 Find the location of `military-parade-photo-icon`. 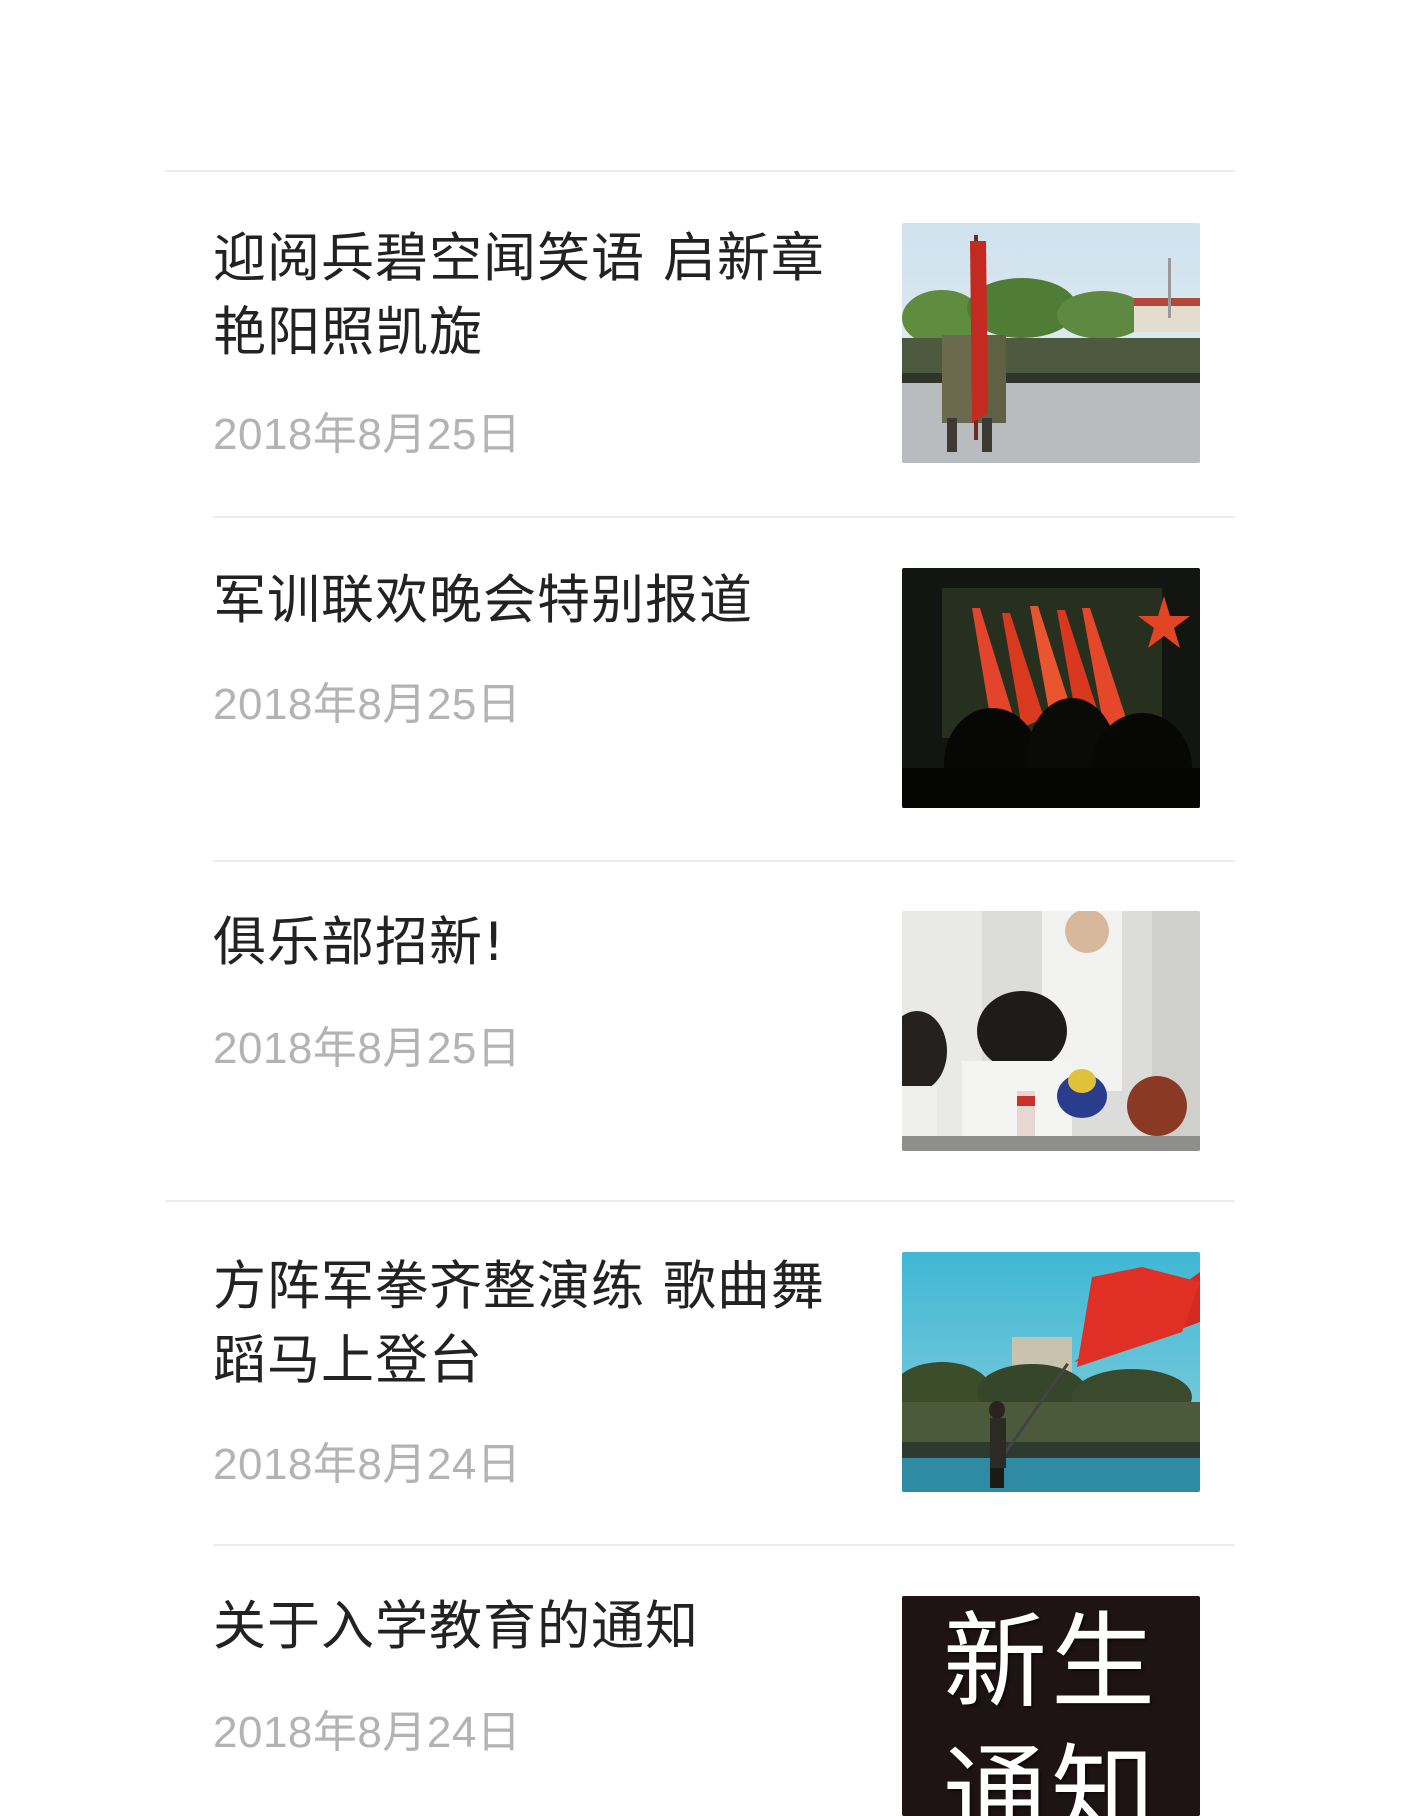

military-parade-photo-icon is located at coordinates (1051, 343).